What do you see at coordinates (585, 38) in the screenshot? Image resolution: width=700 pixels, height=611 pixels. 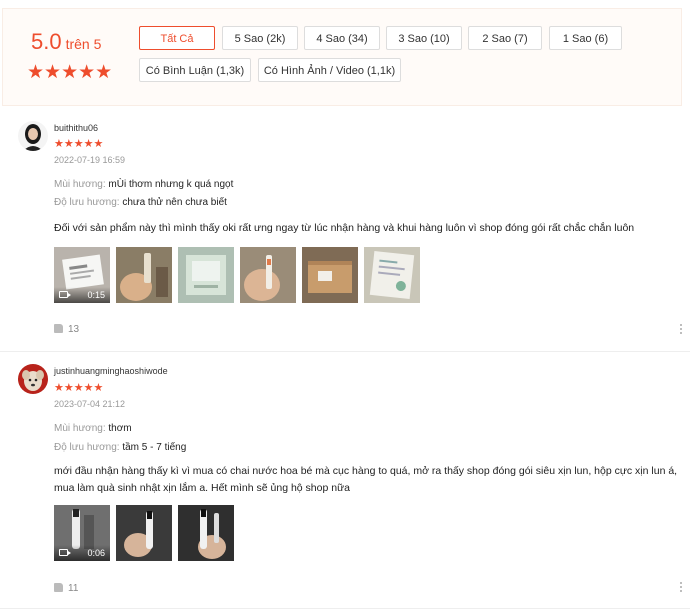 I see `filter-1-star-button: 1 Sao (6)` at bounding box center [585, 38].